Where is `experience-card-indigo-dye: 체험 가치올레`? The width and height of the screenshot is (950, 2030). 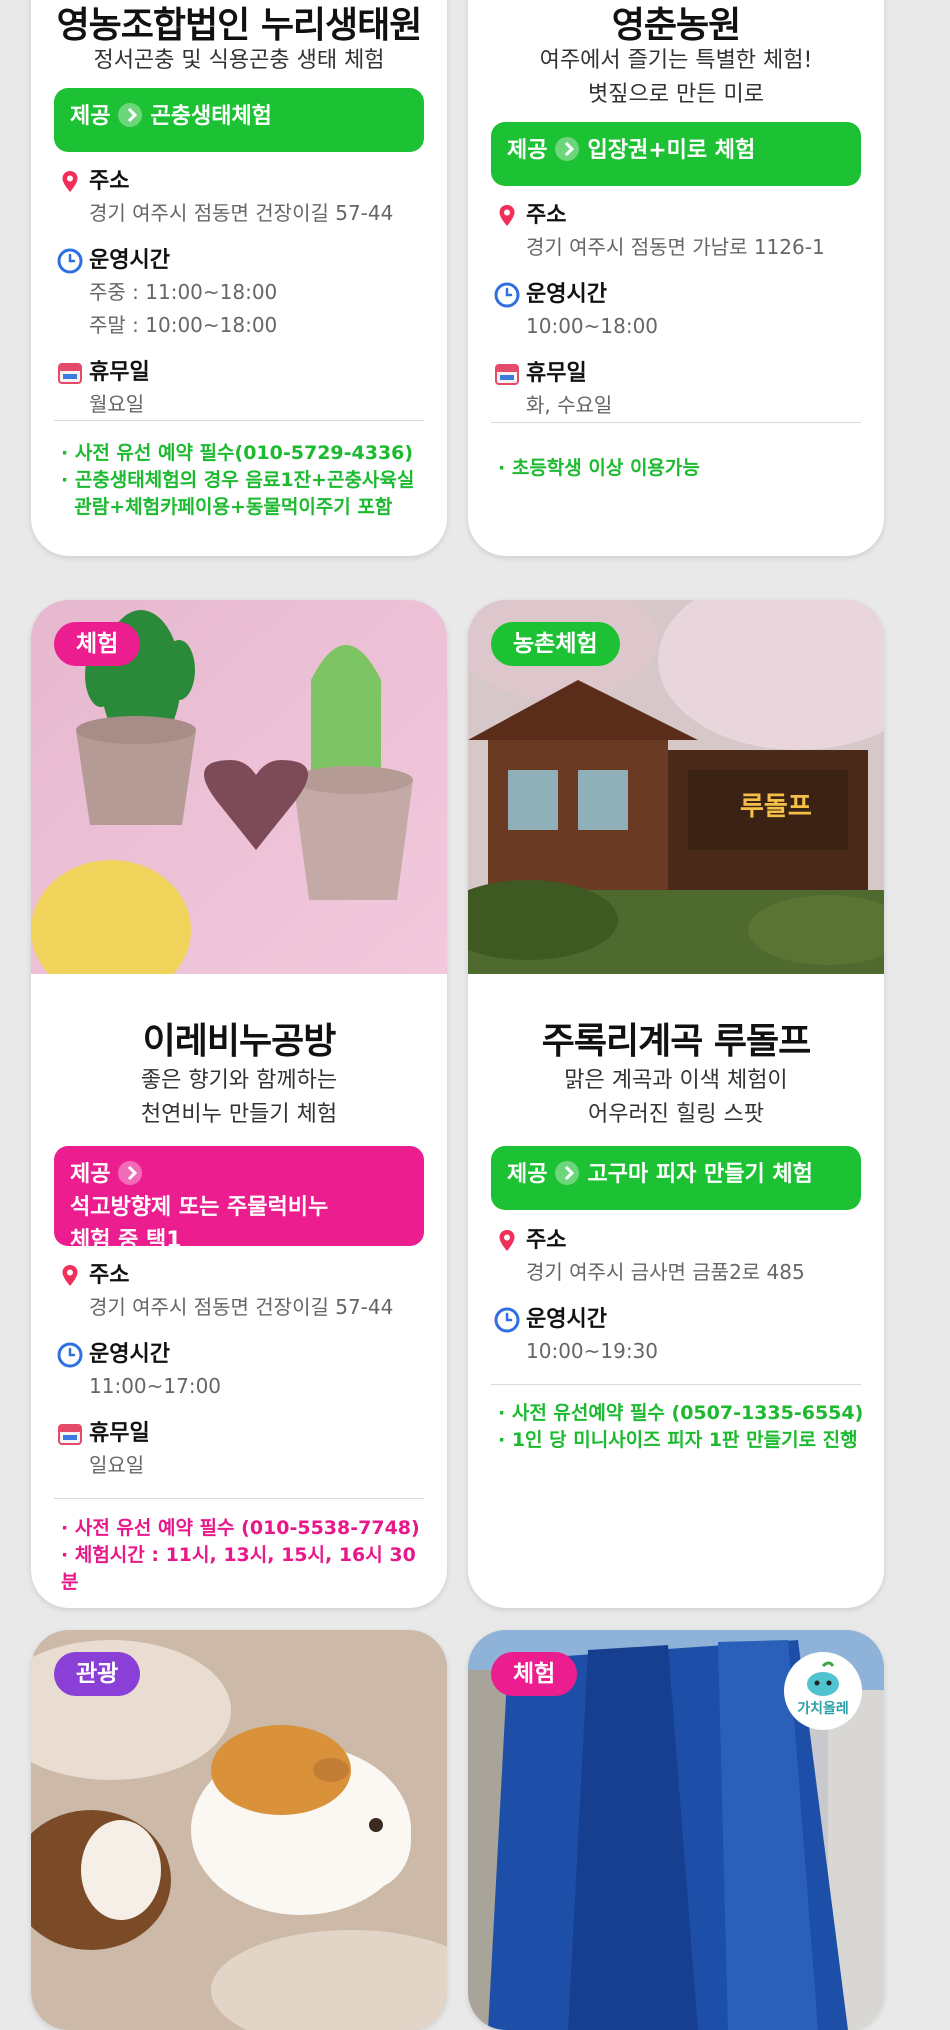
experience-card-indigo-dye: 체험 가치올레 is located at coordinates (676, 1830).